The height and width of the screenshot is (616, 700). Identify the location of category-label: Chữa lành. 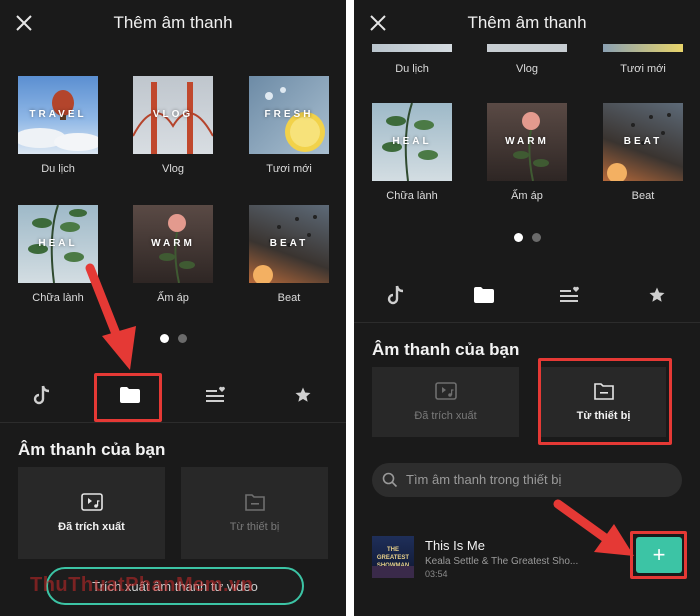
(412, 196).